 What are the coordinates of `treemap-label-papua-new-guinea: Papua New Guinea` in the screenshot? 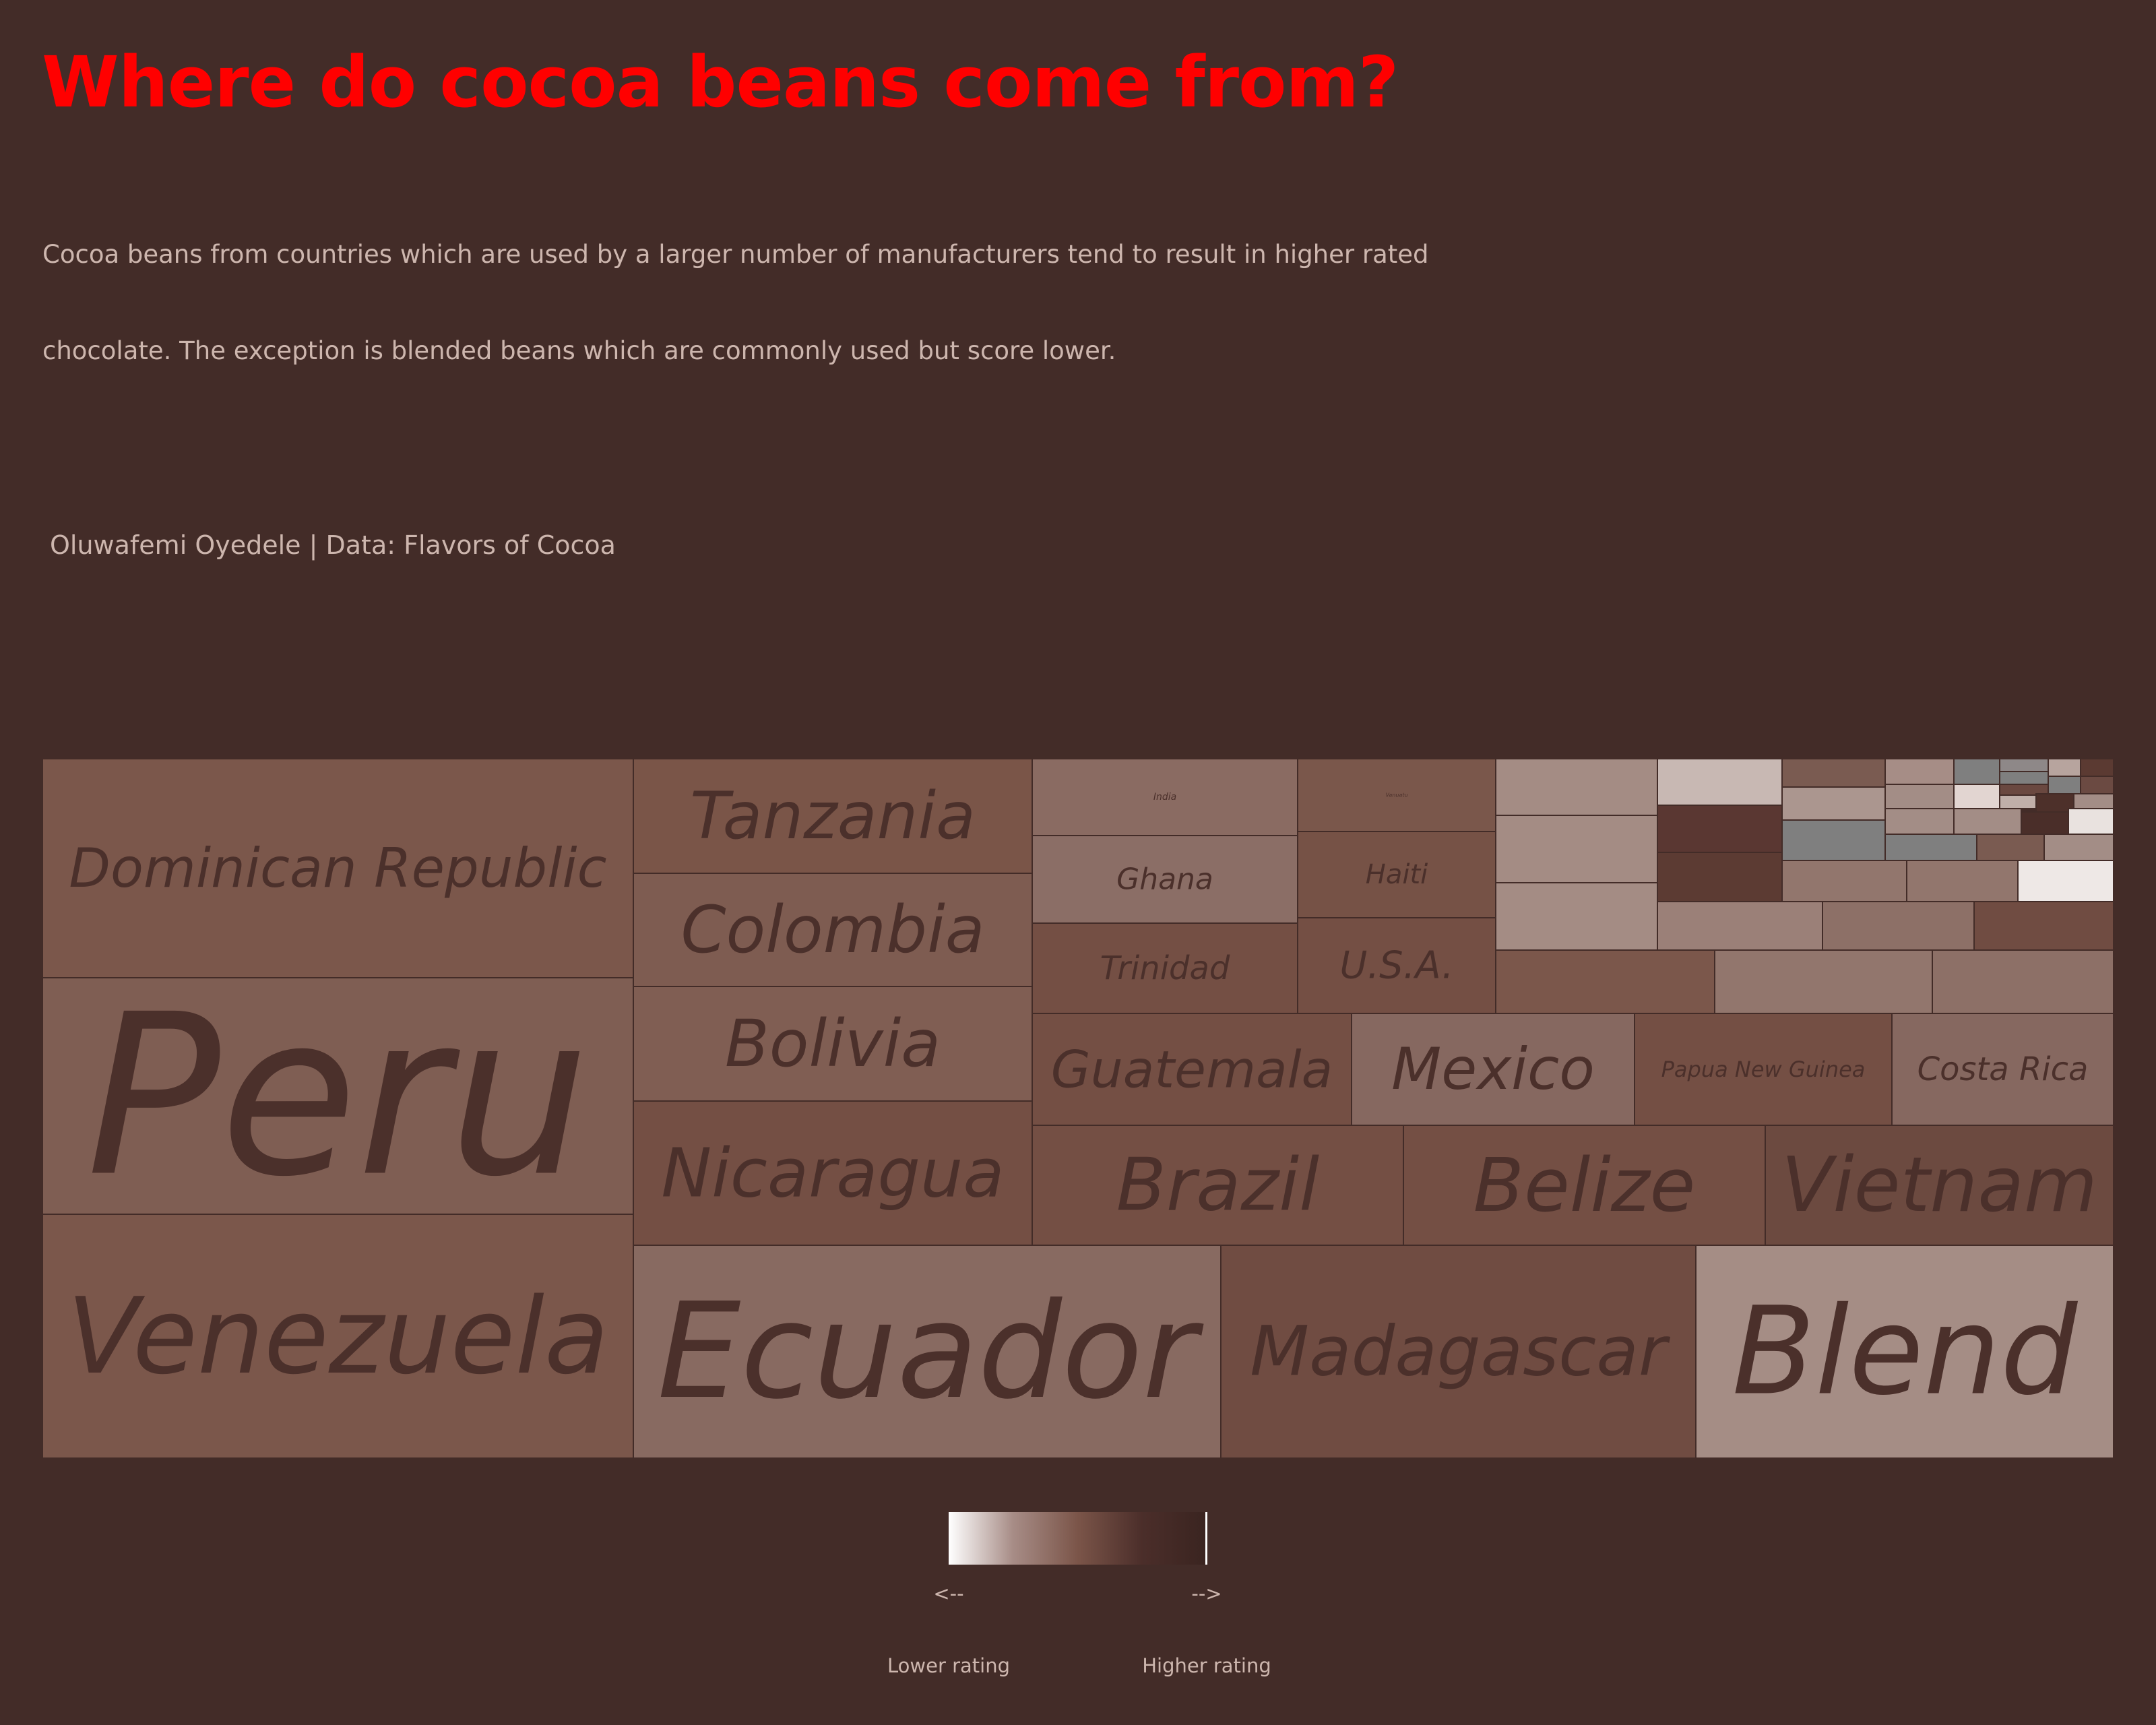 It's located at (1763, 1069).